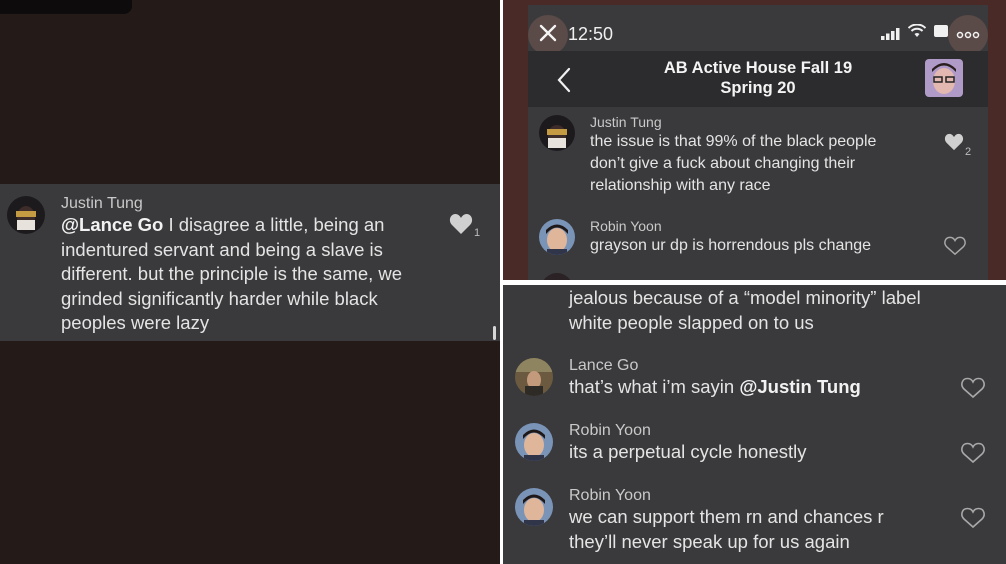 Image resolution: width=1006 pixels, height=564 pixels. I want to click on message-line: white people slapped on to us, so click(691, 322).